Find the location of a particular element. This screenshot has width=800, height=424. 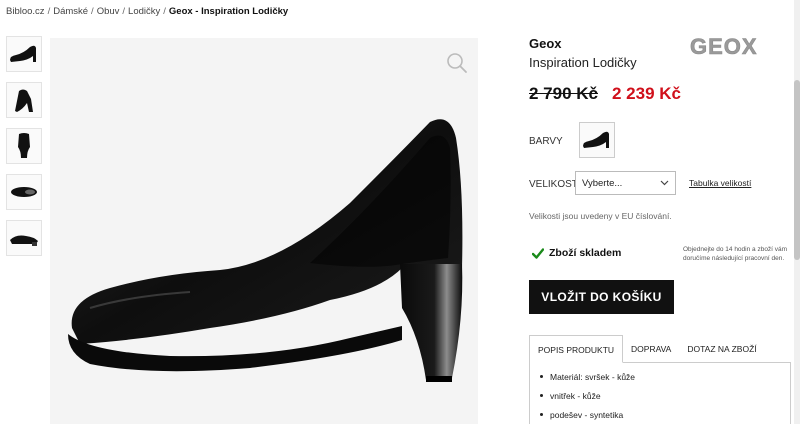

sale-price: 2 239 Kč is located at coordinates (646, 93).